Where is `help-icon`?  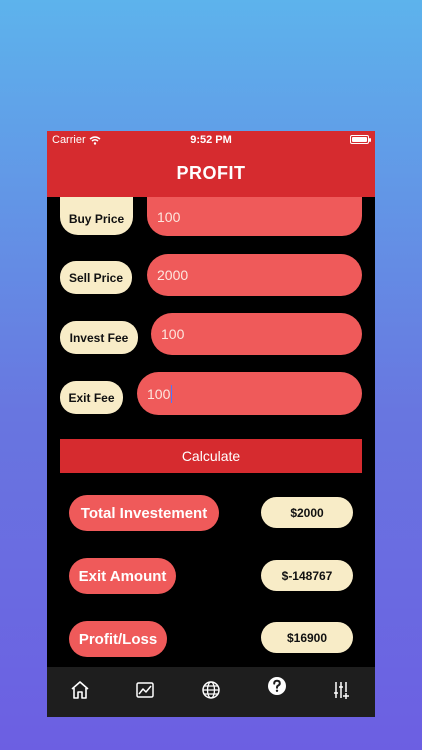 help-icon is located at coordinates (276, 686).